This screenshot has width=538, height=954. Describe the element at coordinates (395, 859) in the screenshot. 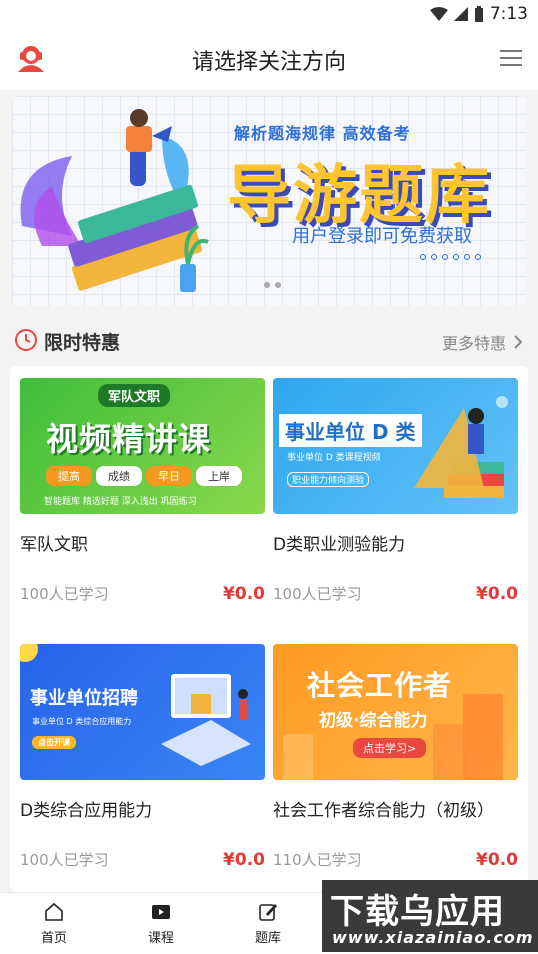

I see `course-meta: 110人已学习 ¥0.0` at that location.